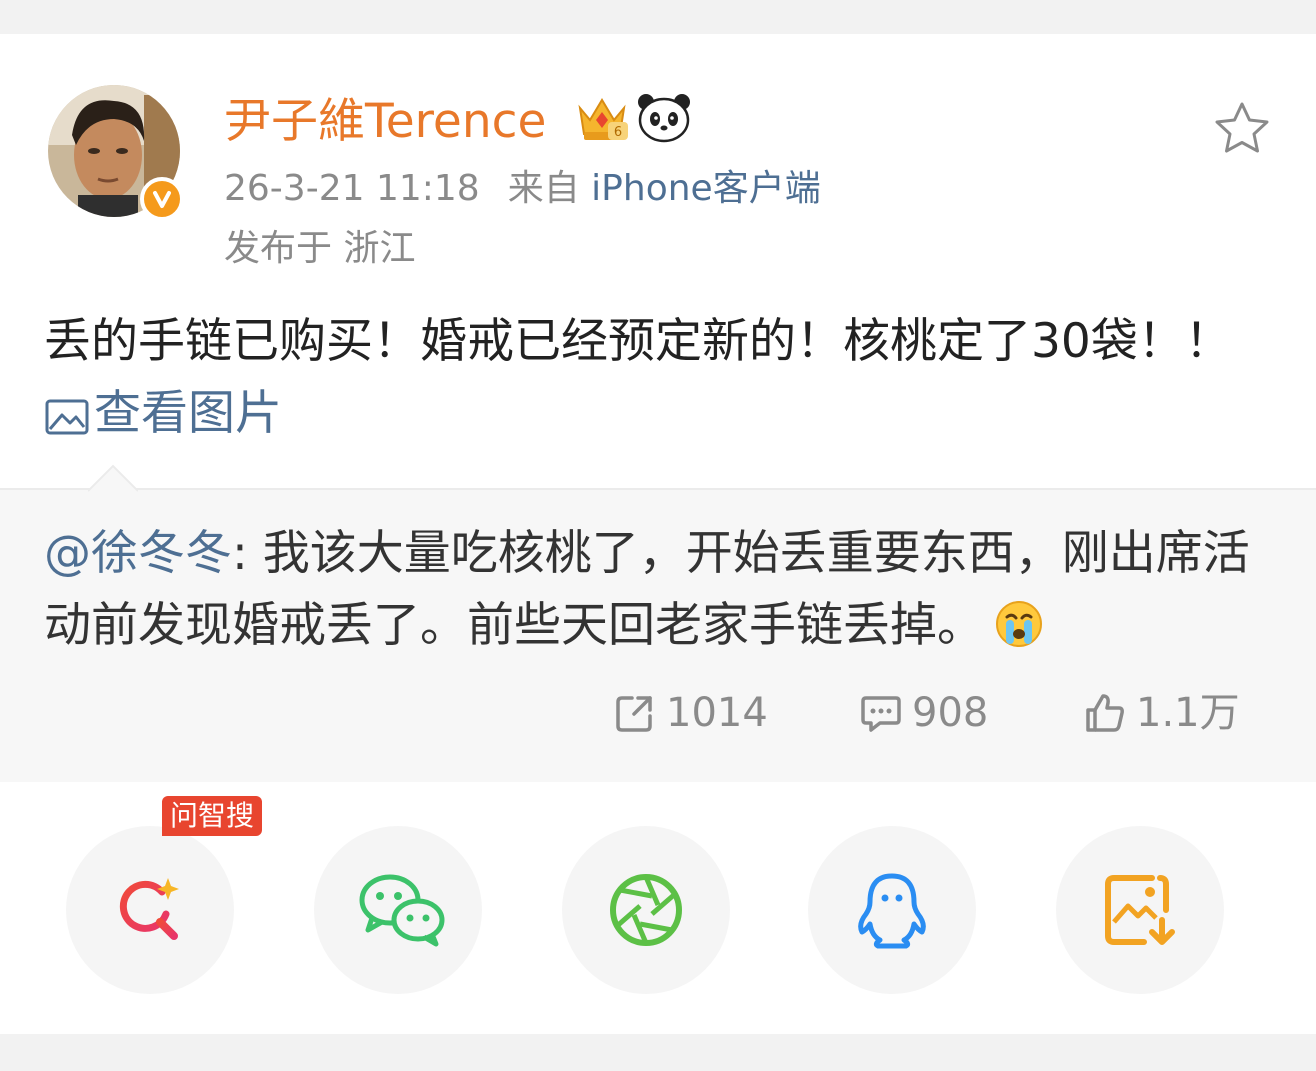 This screenshot has width=1316, height=1071. Describe the element at coordinates (320, 248) in the screenshot. I see `post-location: 发布于 浙江` at that location.